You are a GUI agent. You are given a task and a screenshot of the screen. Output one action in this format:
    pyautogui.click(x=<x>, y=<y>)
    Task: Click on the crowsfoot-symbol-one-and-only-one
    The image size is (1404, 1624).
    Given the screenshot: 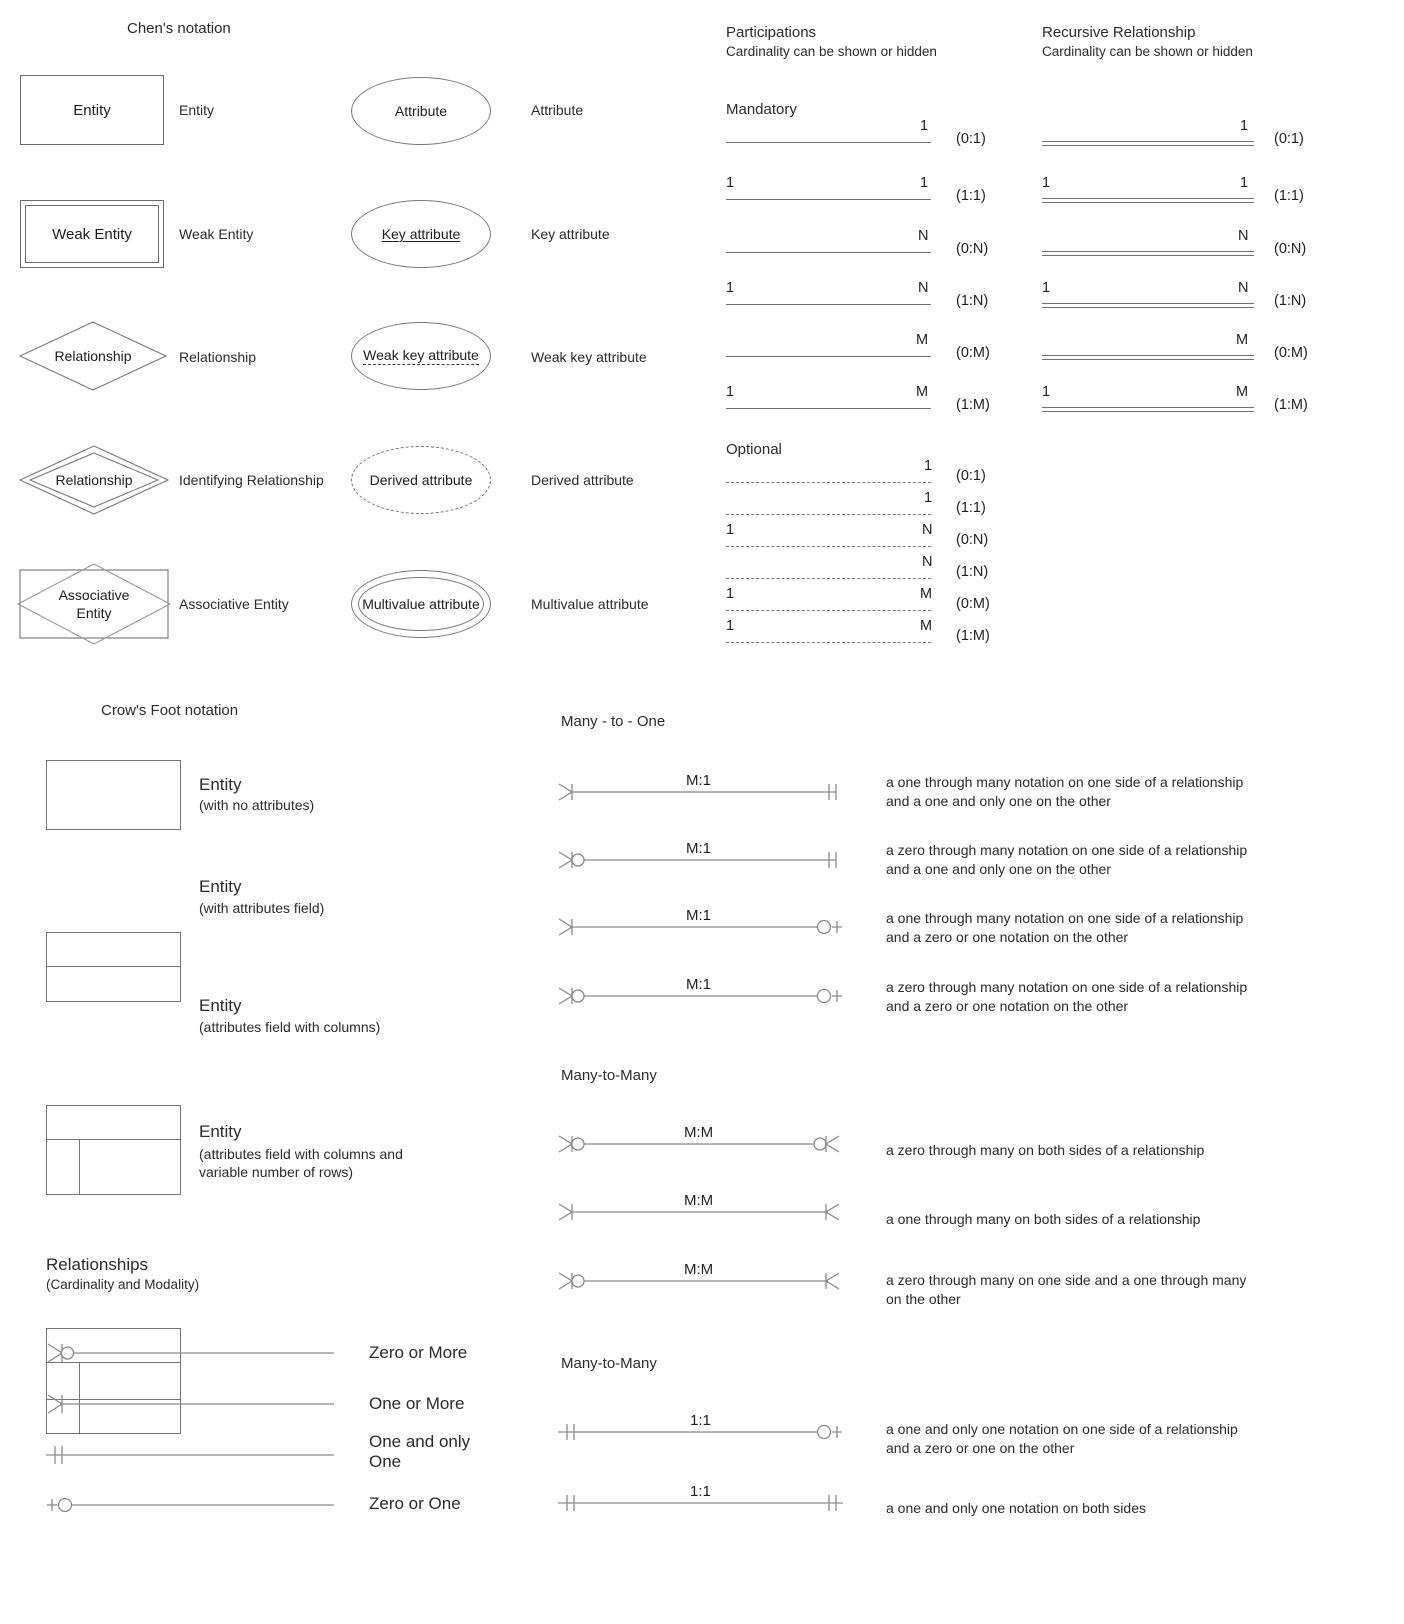 What is the action you would take?
    pyautogui.click(x=190, y=1455)
    